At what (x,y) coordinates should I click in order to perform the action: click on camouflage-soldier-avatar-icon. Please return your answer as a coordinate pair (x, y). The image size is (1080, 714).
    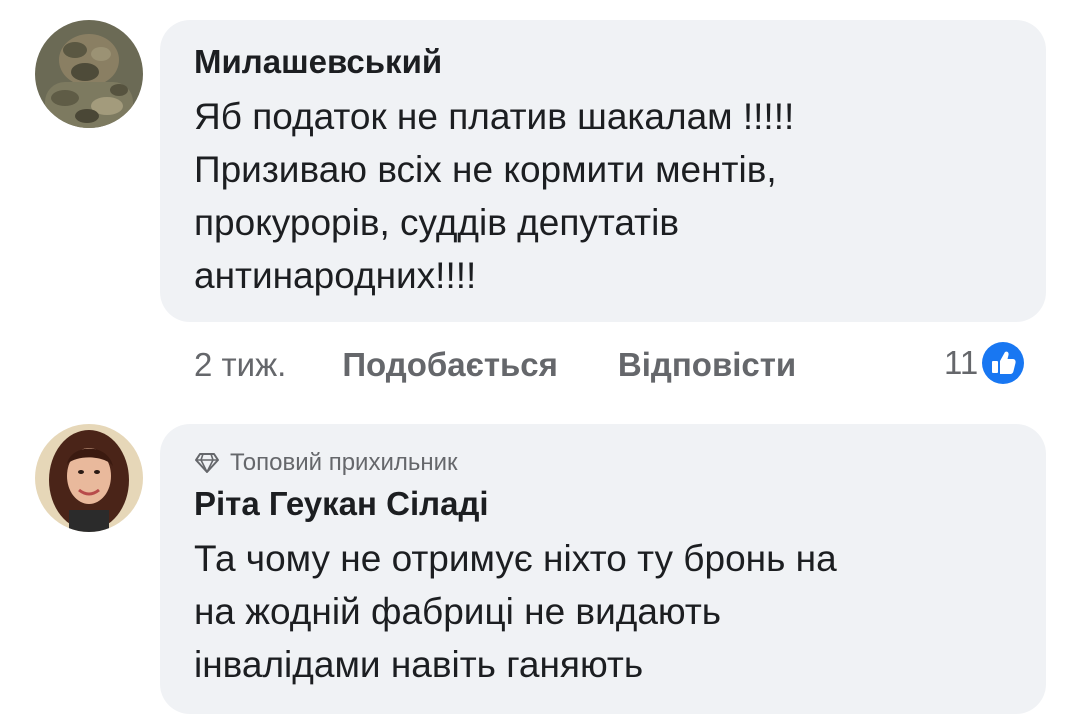
    Looking at the image, I should click on (89, 74).